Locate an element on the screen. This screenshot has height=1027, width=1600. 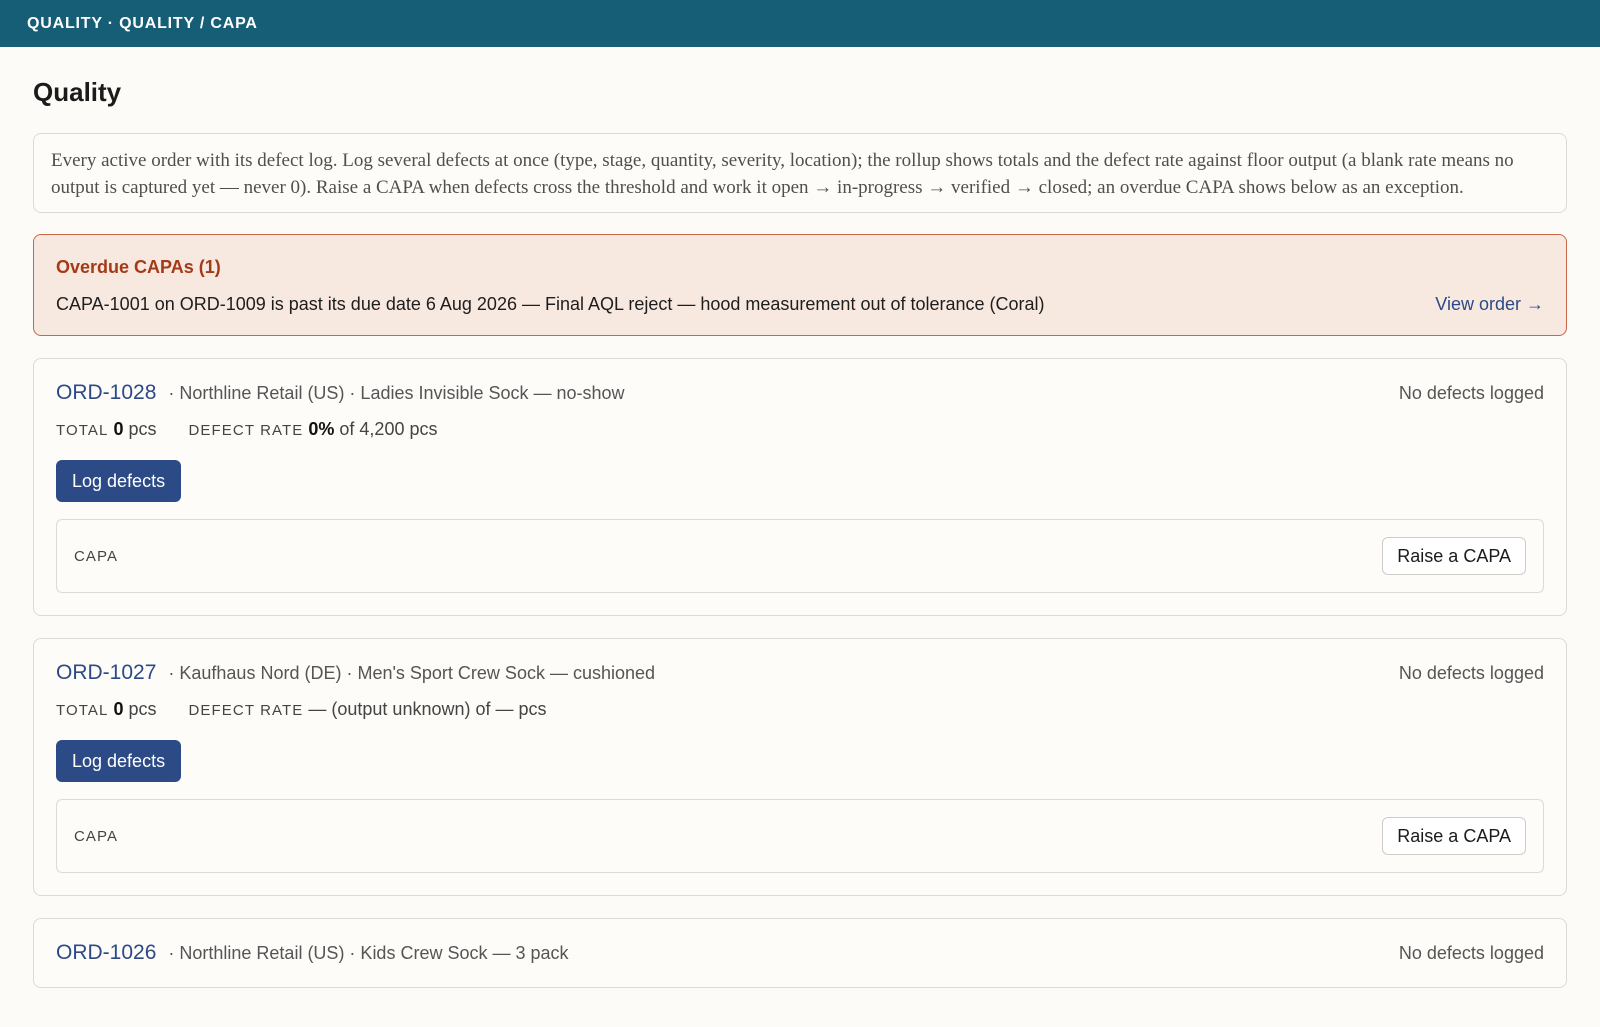
top-bar: QUALITY · QUALITY / CAPA is located at coordinates (800, 23).